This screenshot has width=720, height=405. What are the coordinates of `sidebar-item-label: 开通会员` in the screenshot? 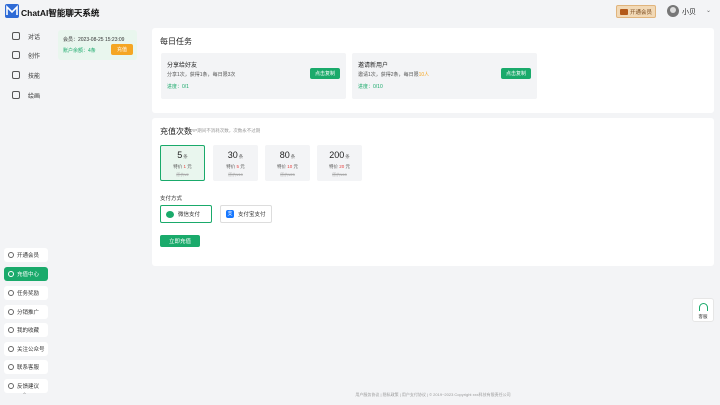 It's located at (28, 256).